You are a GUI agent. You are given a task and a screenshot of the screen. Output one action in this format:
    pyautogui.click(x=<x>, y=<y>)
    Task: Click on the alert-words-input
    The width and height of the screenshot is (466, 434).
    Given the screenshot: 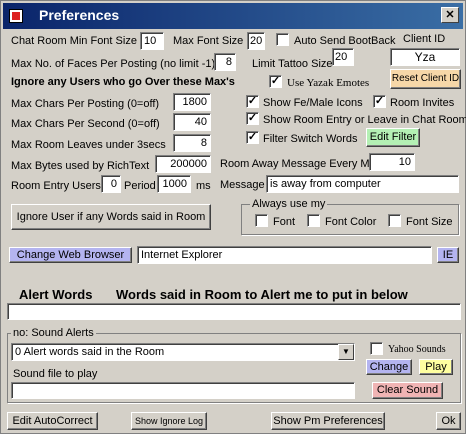 What is the action you would take?
    pyautogui.click(x=234, y=311)
    